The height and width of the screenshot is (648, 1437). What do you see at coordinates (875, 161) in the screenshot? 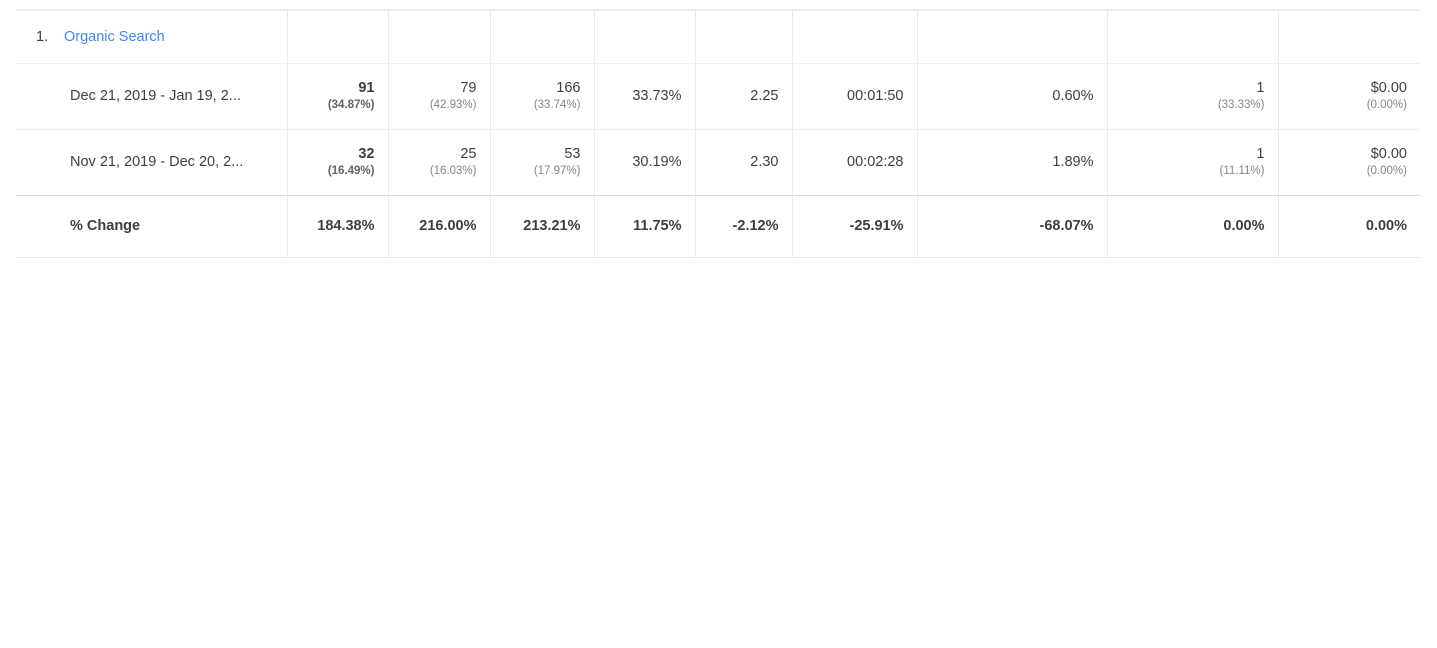
I see `cell-value-avg_session_duration: 00:02:28` at bounding box center [875, 161].